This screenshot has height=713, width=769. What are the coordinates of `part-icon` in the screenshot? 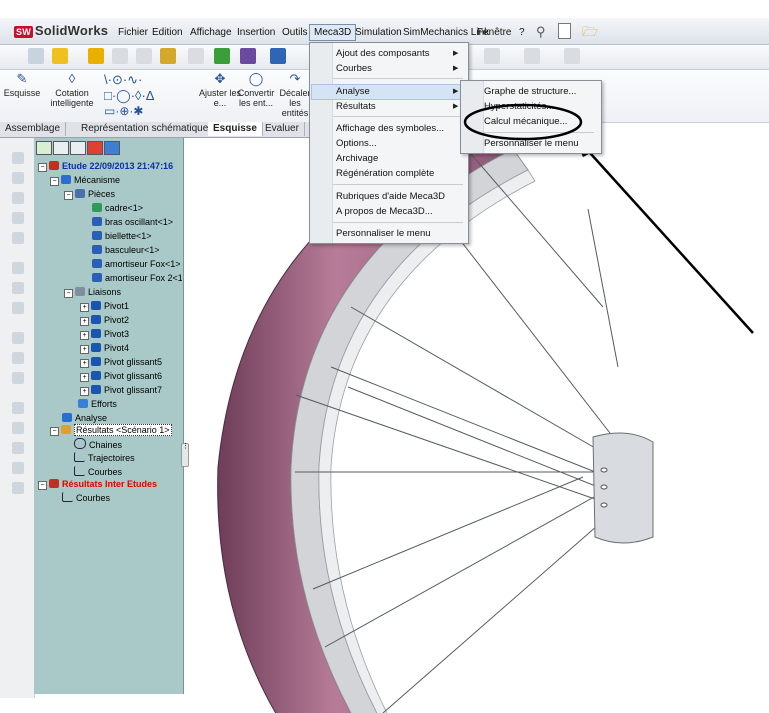 It's located at (97, 235).